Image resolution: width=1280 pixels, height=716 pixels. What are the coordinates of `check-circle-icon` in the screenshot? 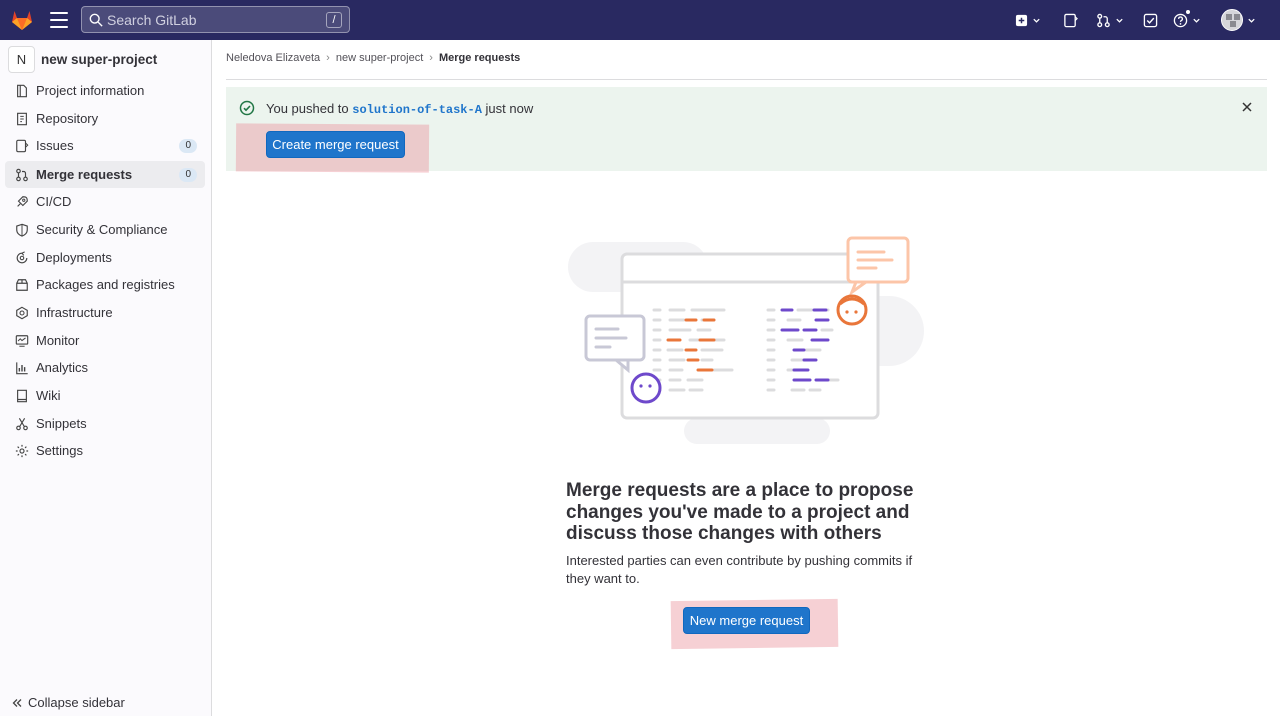 It's located at (247, 108).